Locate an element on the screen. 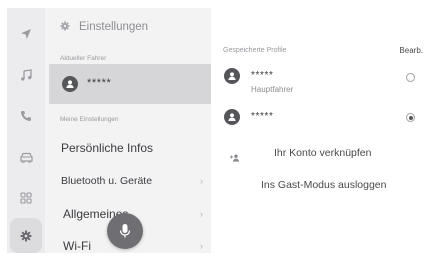 The width and height of the screenshot is (432, 261). profile-row: ***** Hauptfahrer is located at coordinates (318, 82).